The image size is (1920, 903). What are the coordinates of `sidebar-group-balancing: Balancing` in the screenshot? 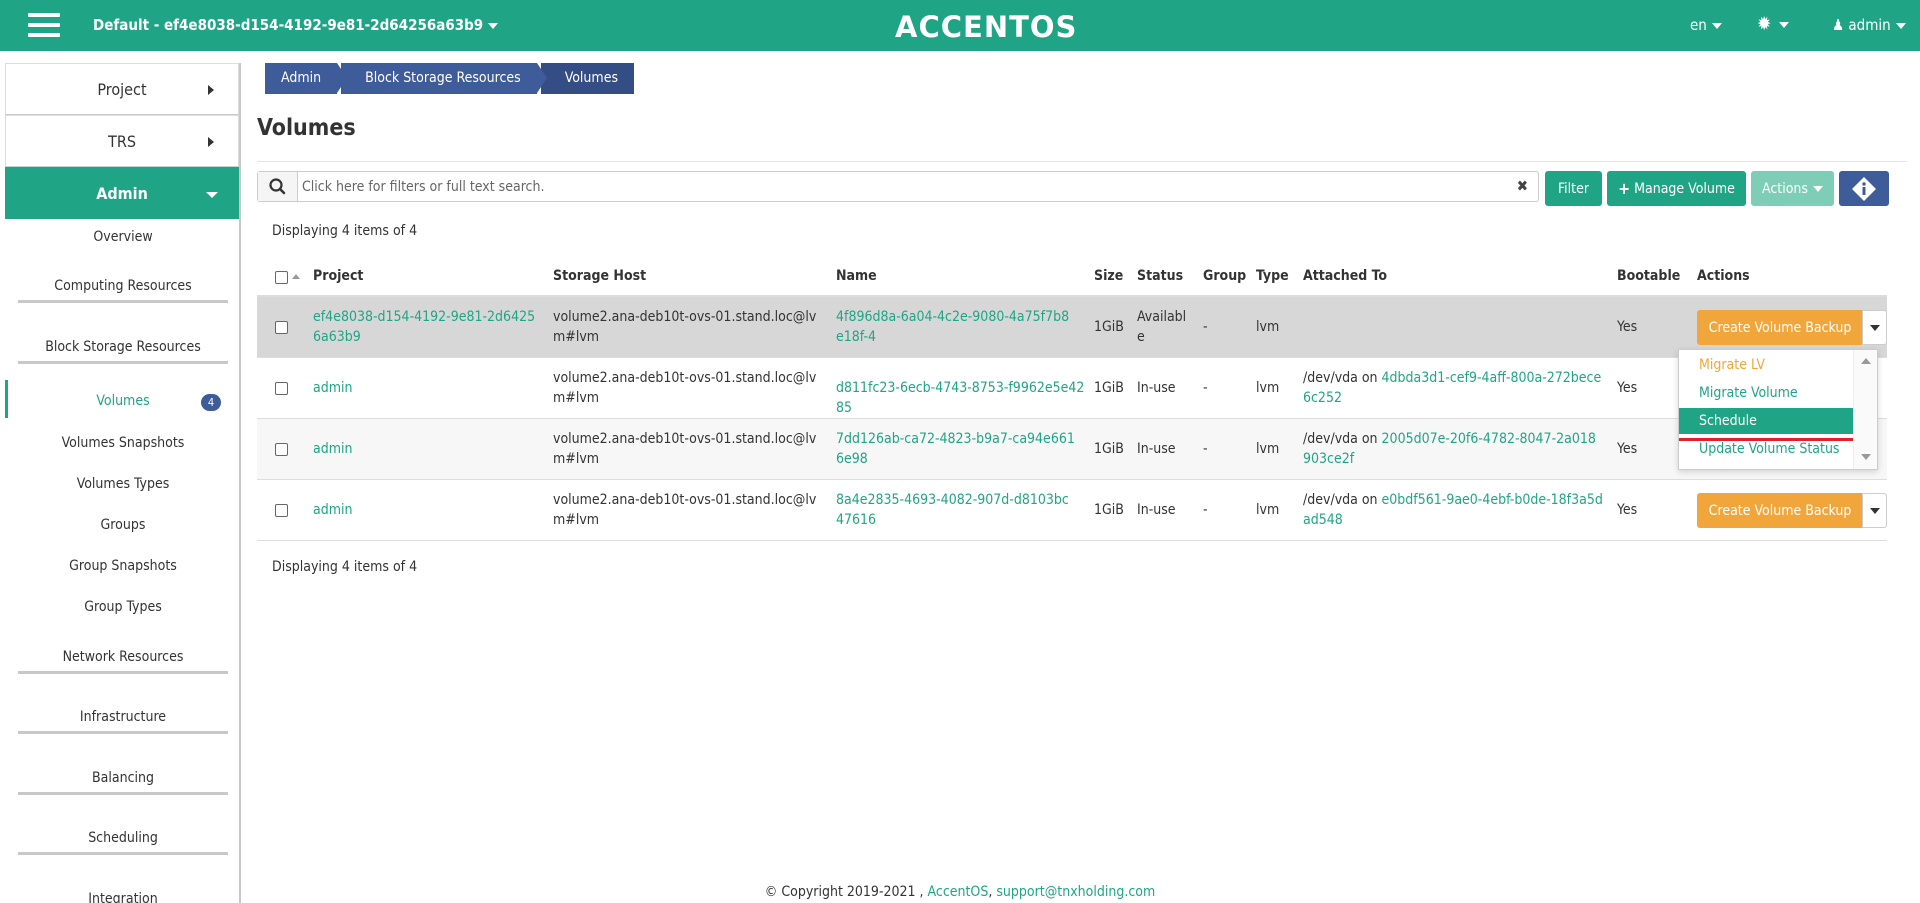 It's located at (123, 782).